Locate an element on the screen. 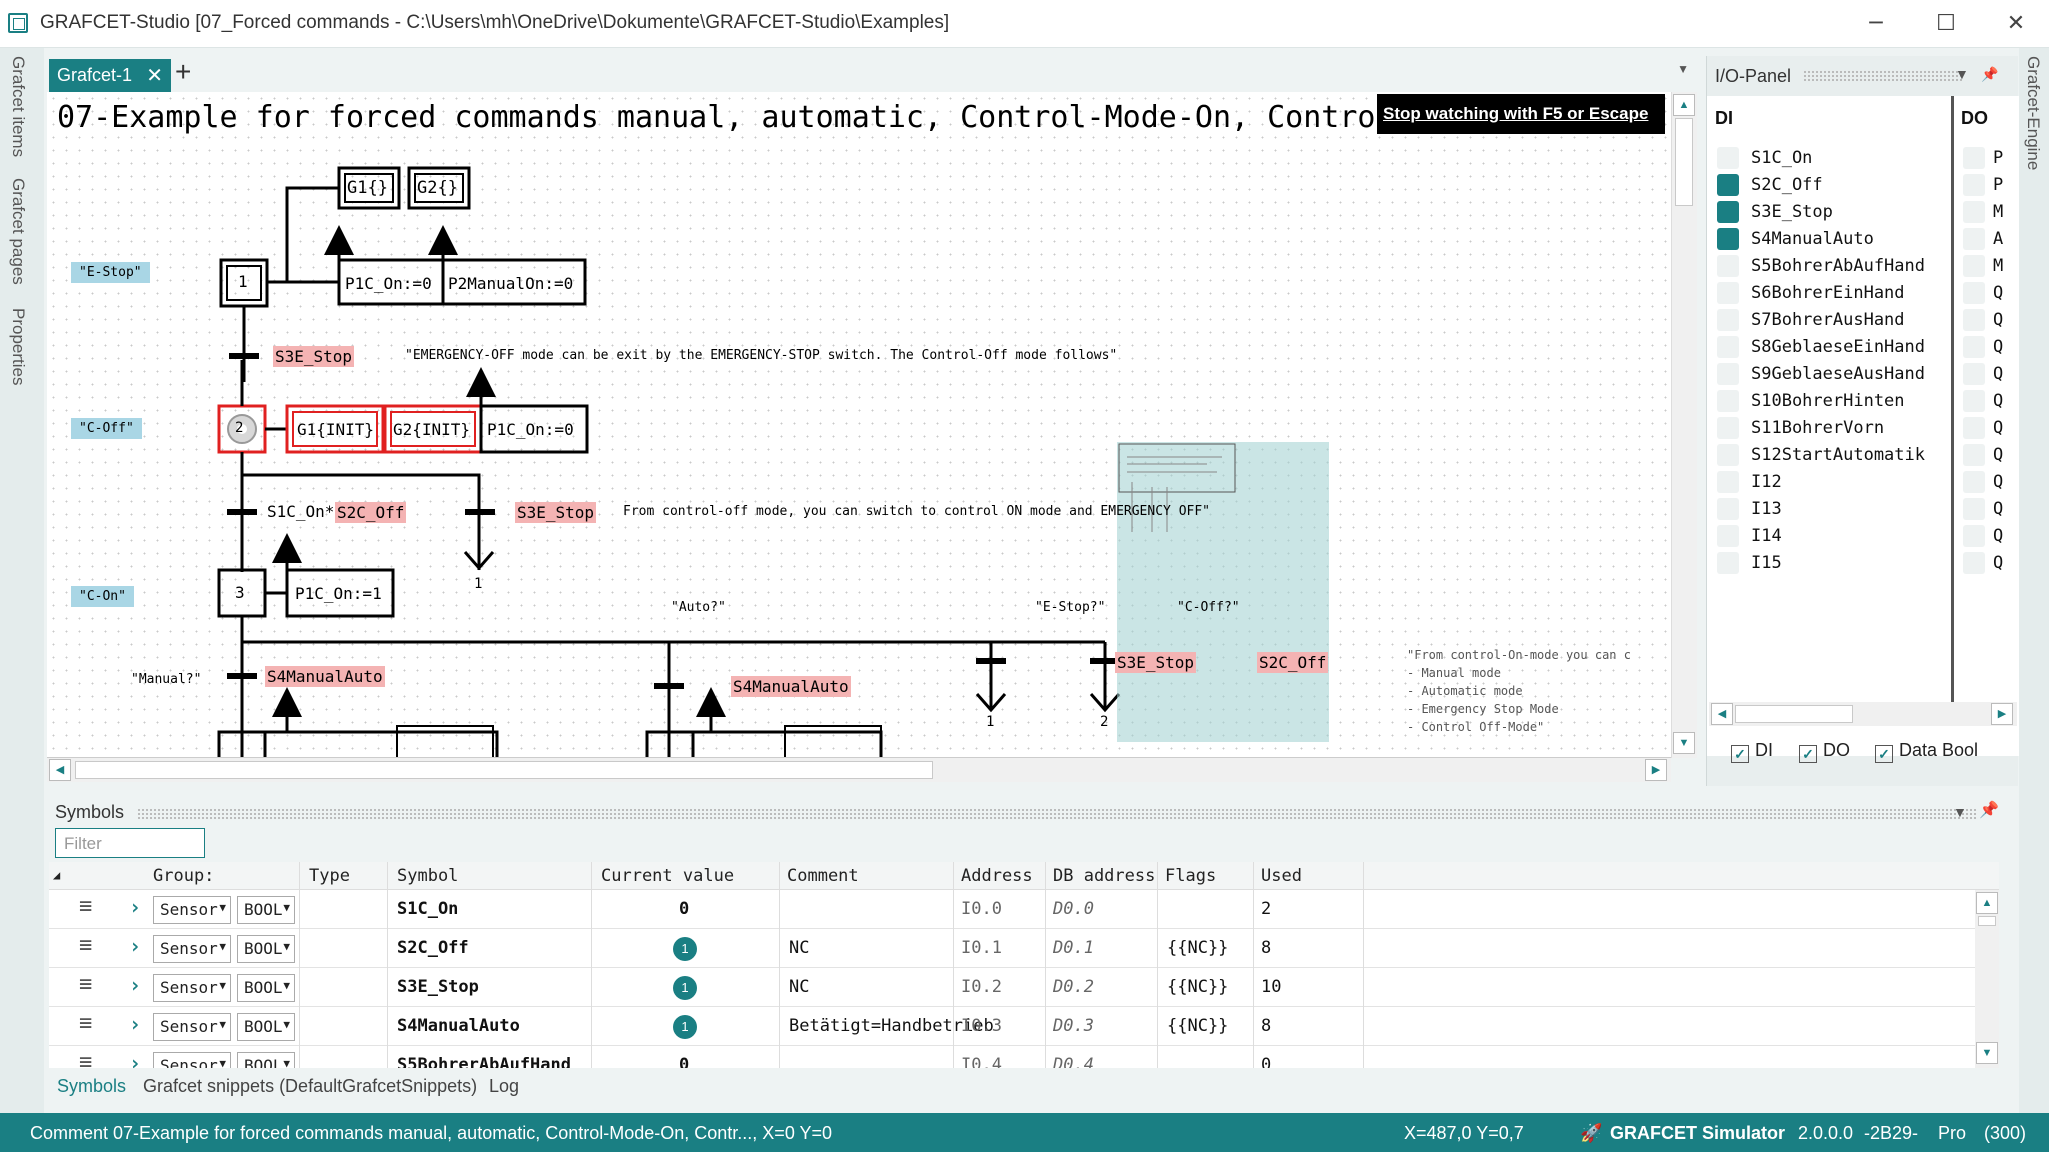 The width and height of the screenshot is (2049, 1152). minimize-button: ─ is located at coordinates (1876, 24).